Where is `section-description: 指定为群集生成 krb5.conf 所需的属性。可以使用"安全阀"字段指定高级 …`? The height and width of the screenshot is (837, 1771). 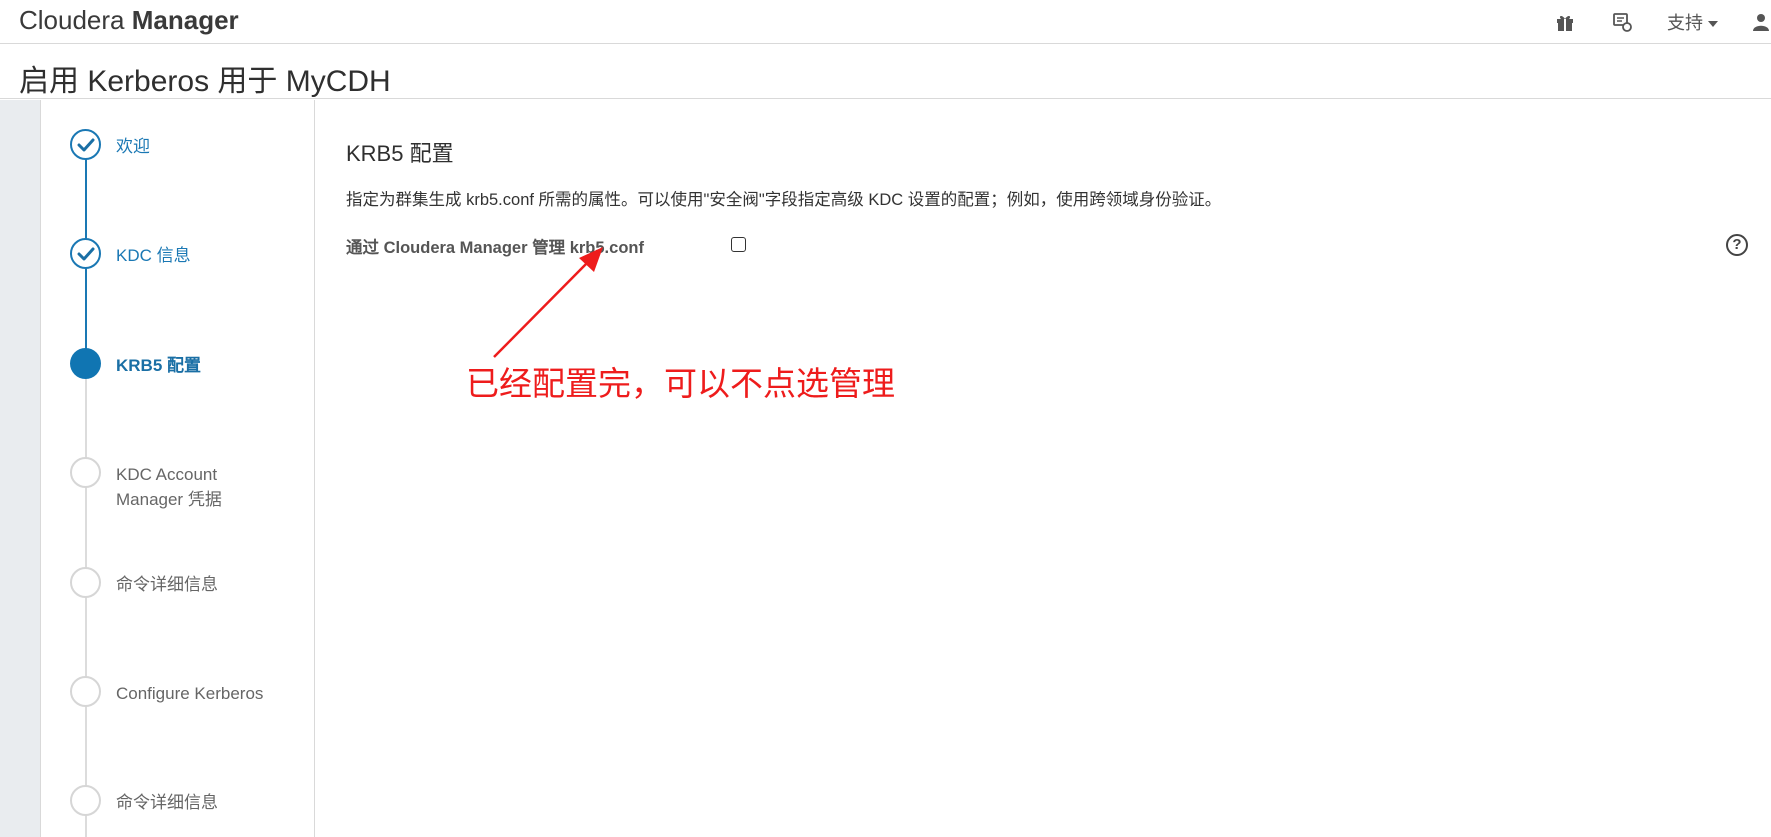 section-description: 指定为群集生成 krb5.conf 所需的属性。可以使用"安全阀"字段指定高级 … is located at coordinates (784, 200).